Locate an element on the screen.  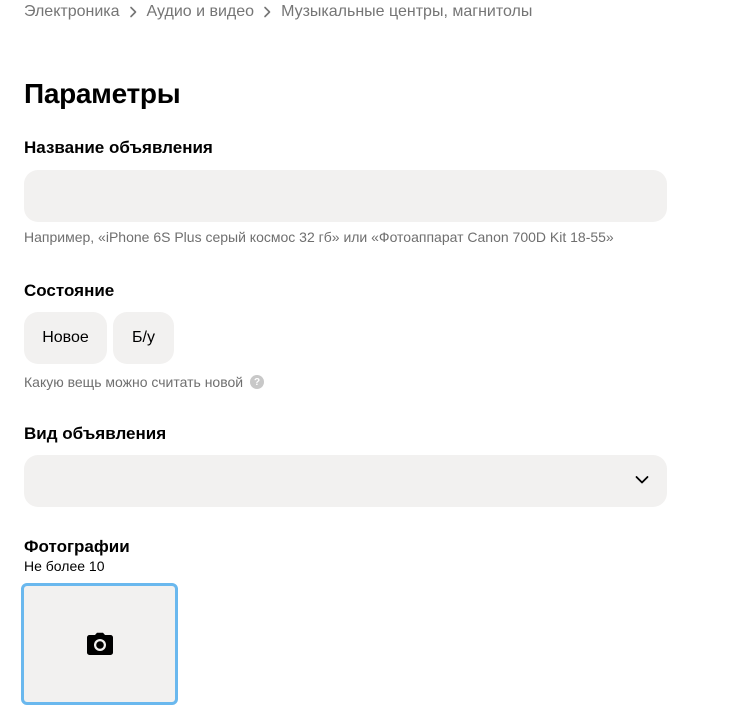
help-icon: ? is located at coordinates (257, 382).